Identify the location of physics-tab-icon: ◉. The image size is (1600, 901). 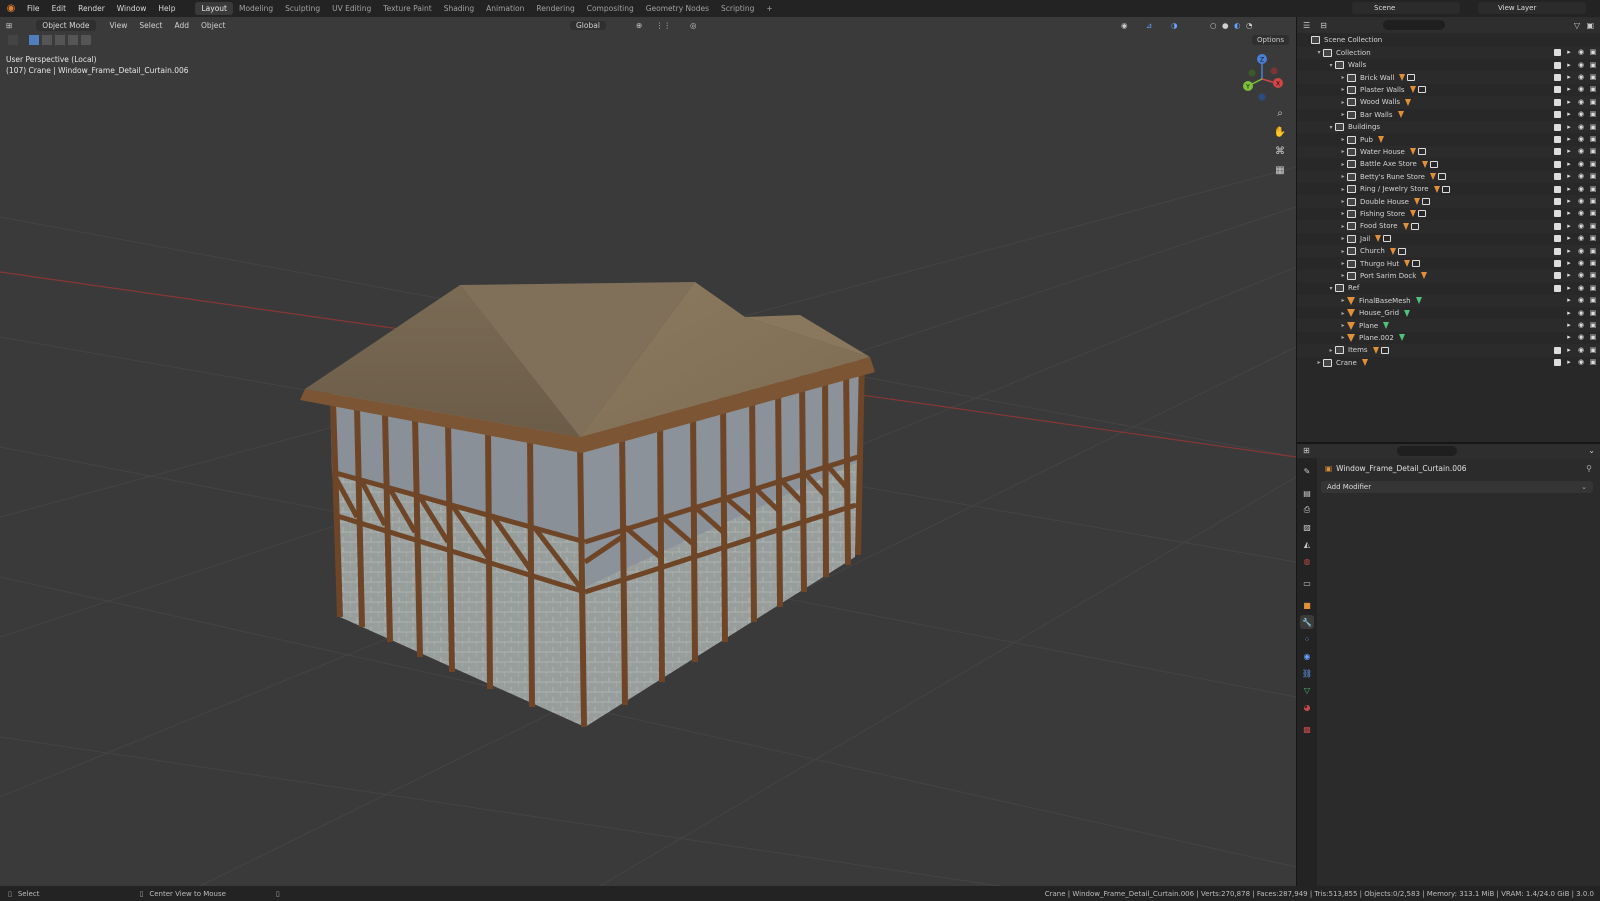
(1307, 656).